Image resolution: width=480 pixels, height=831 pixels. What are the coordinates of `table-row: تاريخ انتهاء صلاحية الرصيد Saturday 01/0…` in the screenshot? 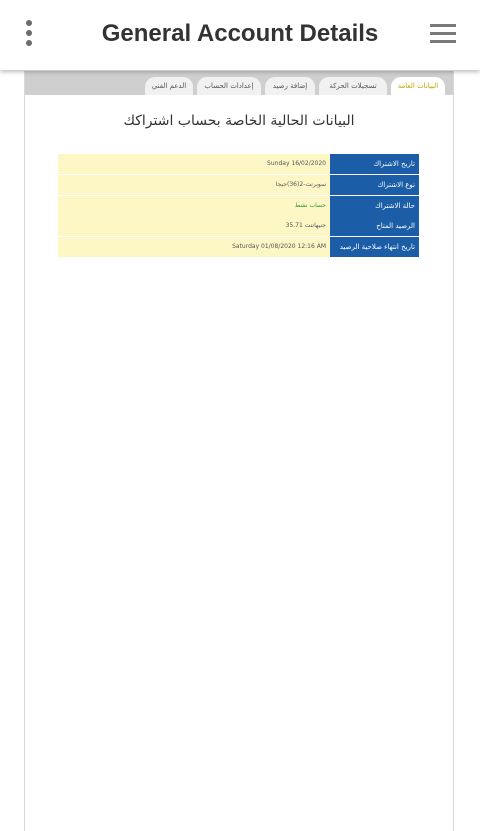 It's located at (238, 247).